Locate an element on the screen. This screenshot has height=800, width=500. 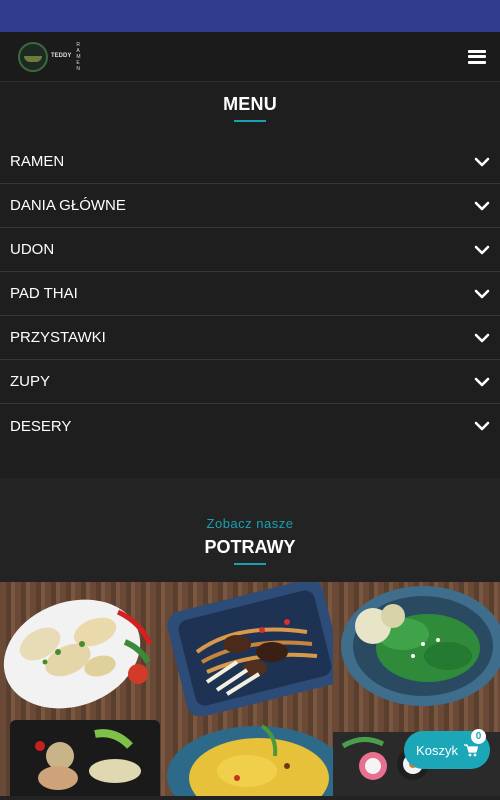
dishes-subtitle: Zobacz nasze is located at coordinates (250, 523).